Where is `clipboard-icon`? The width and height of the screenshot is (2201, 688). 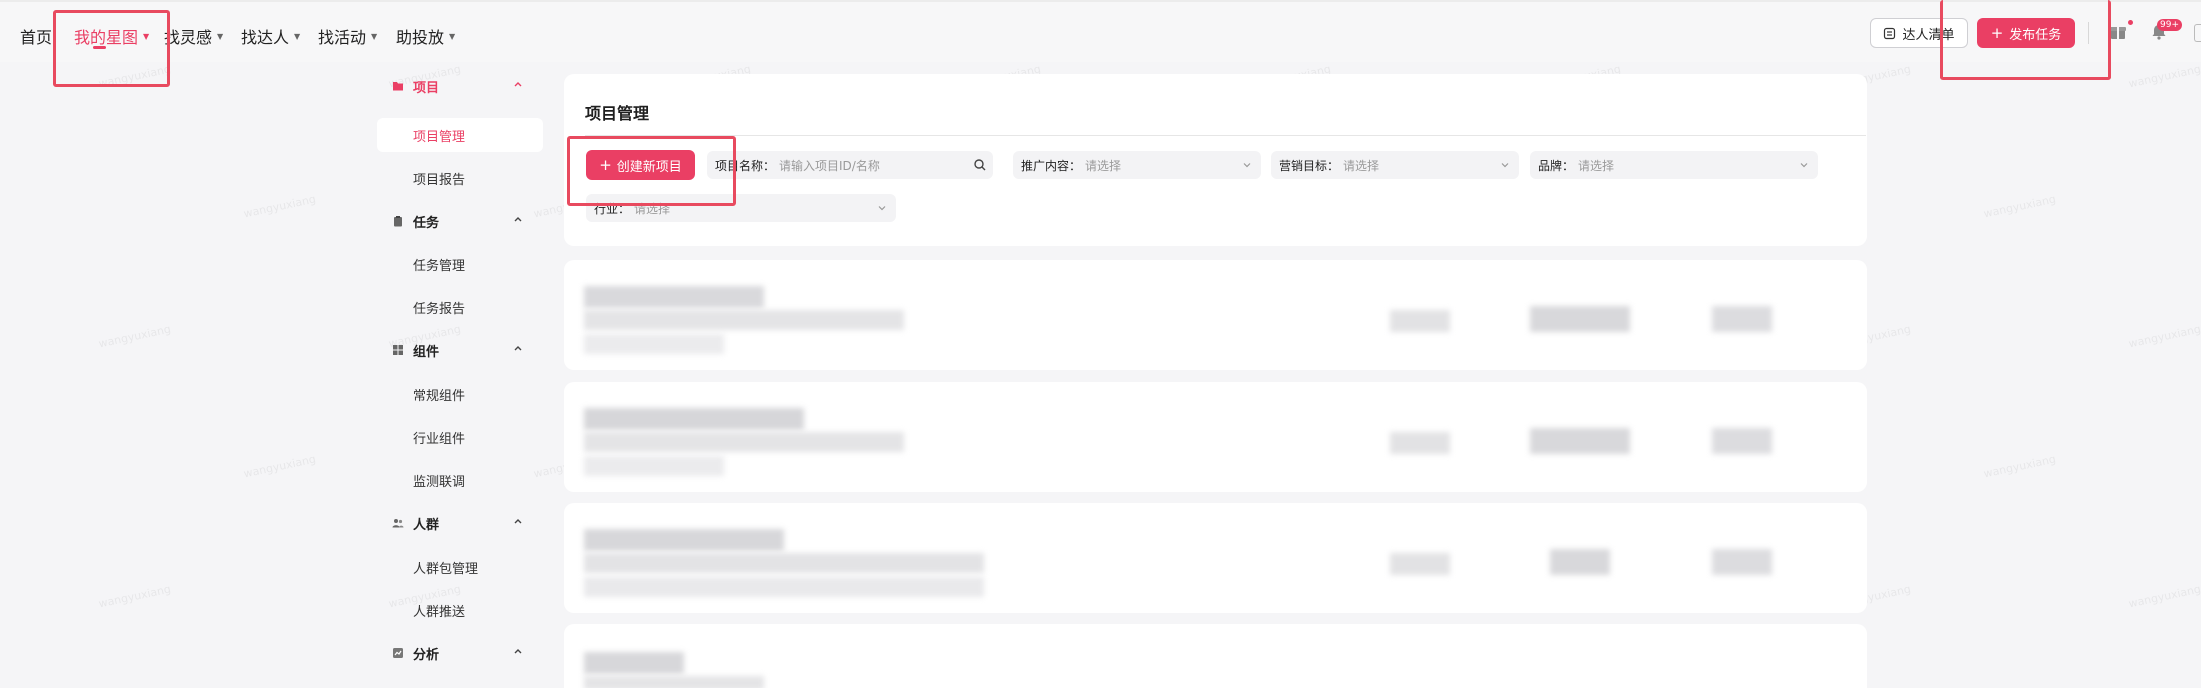 clipboard-icon is located at coordinates (398, 221).